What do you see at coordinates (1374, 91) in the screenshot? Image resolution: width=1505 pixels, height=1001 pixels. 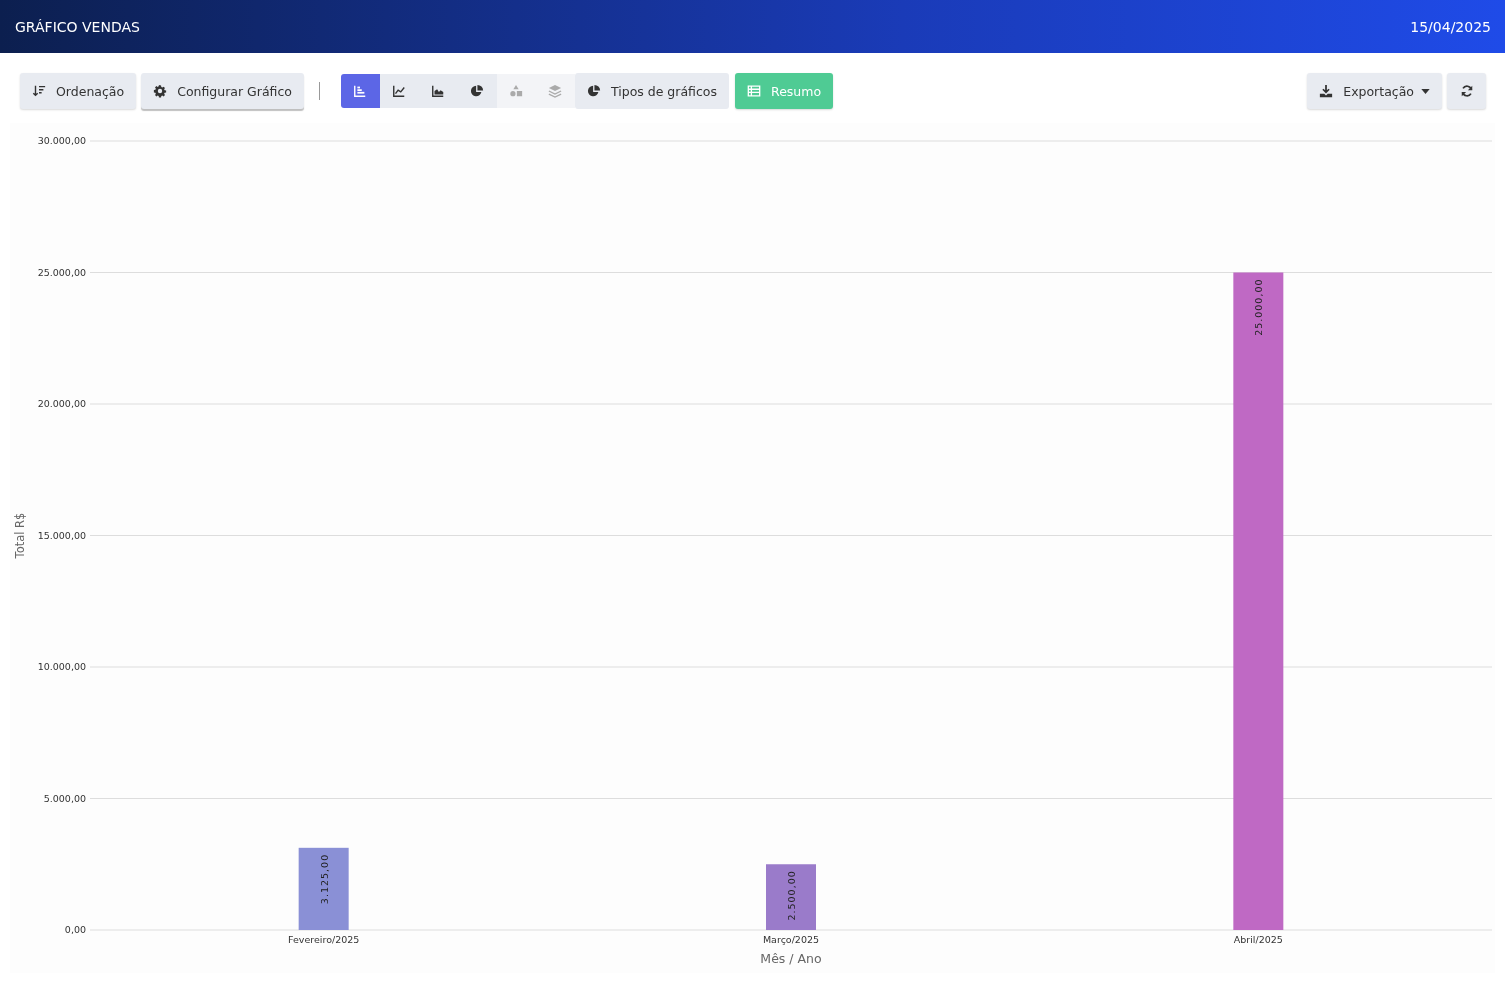 I see `export-button: Exportação` at bounding box center [1374, 91].